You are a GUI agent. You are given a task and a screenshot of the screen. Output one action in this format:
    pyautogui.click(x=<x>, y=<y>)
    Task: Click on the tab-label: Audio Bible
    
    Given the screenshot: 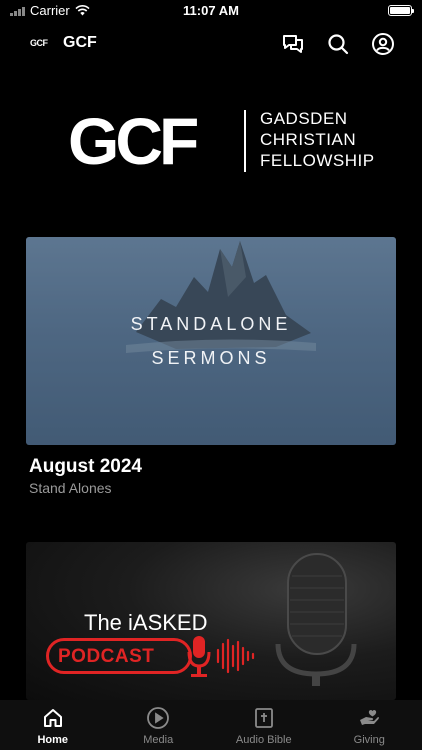 What is the action you would take?
    pyautogui.click(x=263, y=740)
    